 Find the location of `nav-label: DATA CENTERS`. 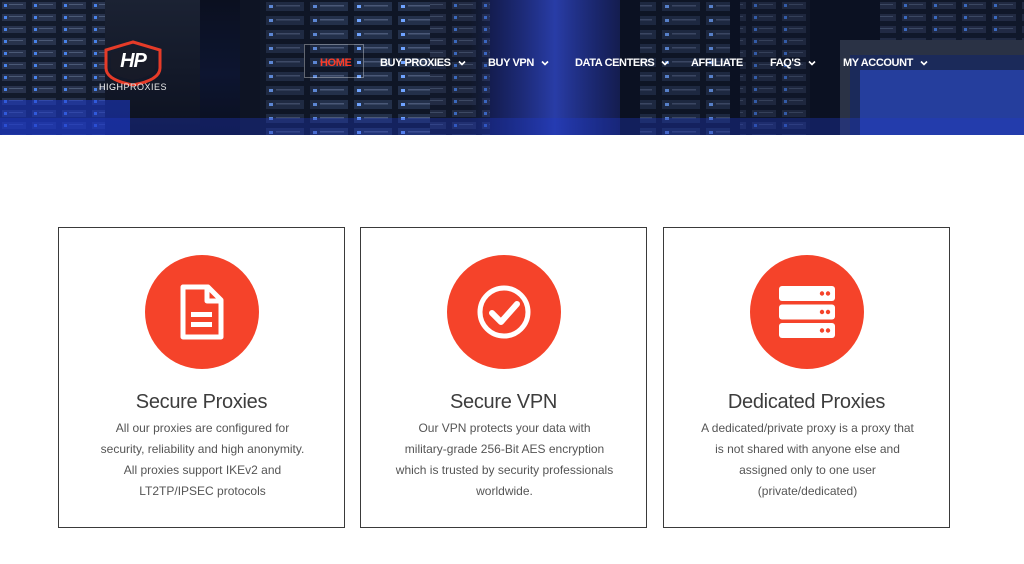

nav-label: DATA CENTERS is located at coordinates (615, 63).